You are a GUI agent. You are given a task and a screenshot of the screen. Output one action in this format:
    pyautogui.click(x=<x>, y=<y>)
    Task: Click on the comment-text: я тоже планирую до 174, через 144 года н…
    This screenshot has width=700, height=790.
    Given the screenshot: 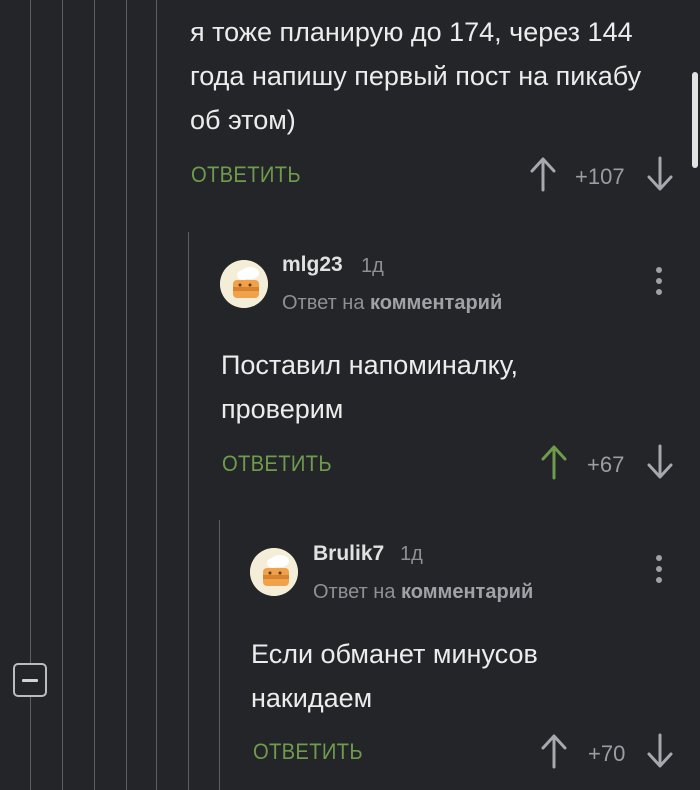 What is the action you would take?
    pyautogui.click(x=416, y=76)
    